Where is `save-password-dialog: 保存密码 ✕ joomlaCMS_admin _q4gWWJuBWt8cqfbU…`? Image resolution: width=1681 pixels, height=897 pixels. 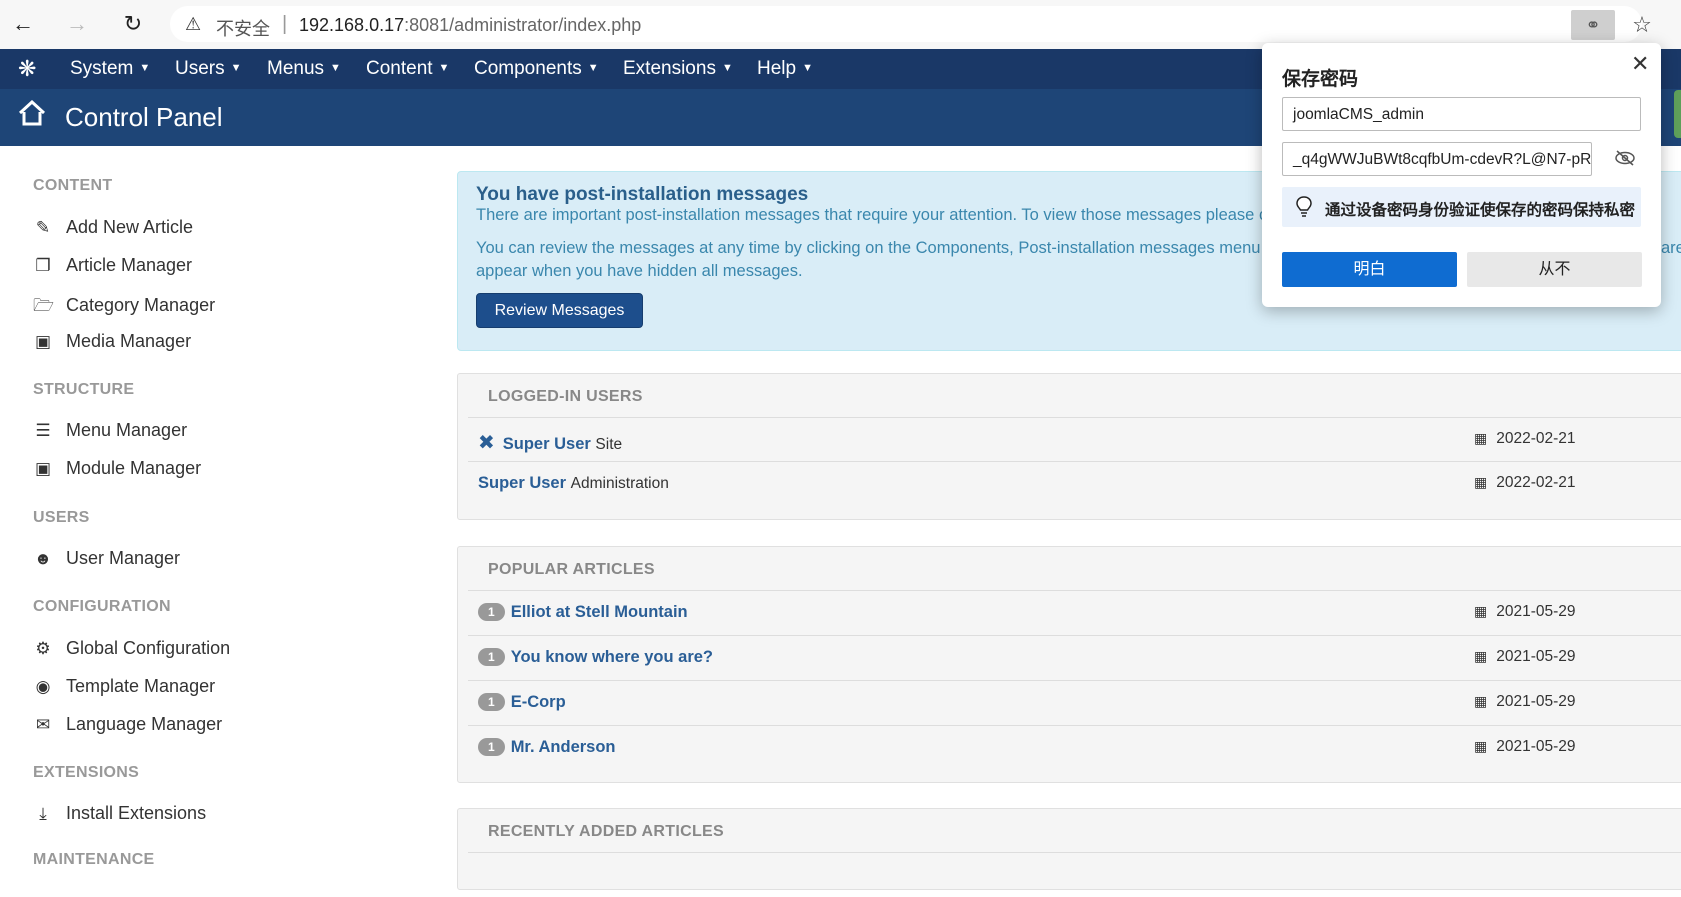
save-password-dialog: 保存密码 ✕ joomlaCMS_admin _q4gWWJuBWt8cqfbU… is located at coordinates (1461, 175).